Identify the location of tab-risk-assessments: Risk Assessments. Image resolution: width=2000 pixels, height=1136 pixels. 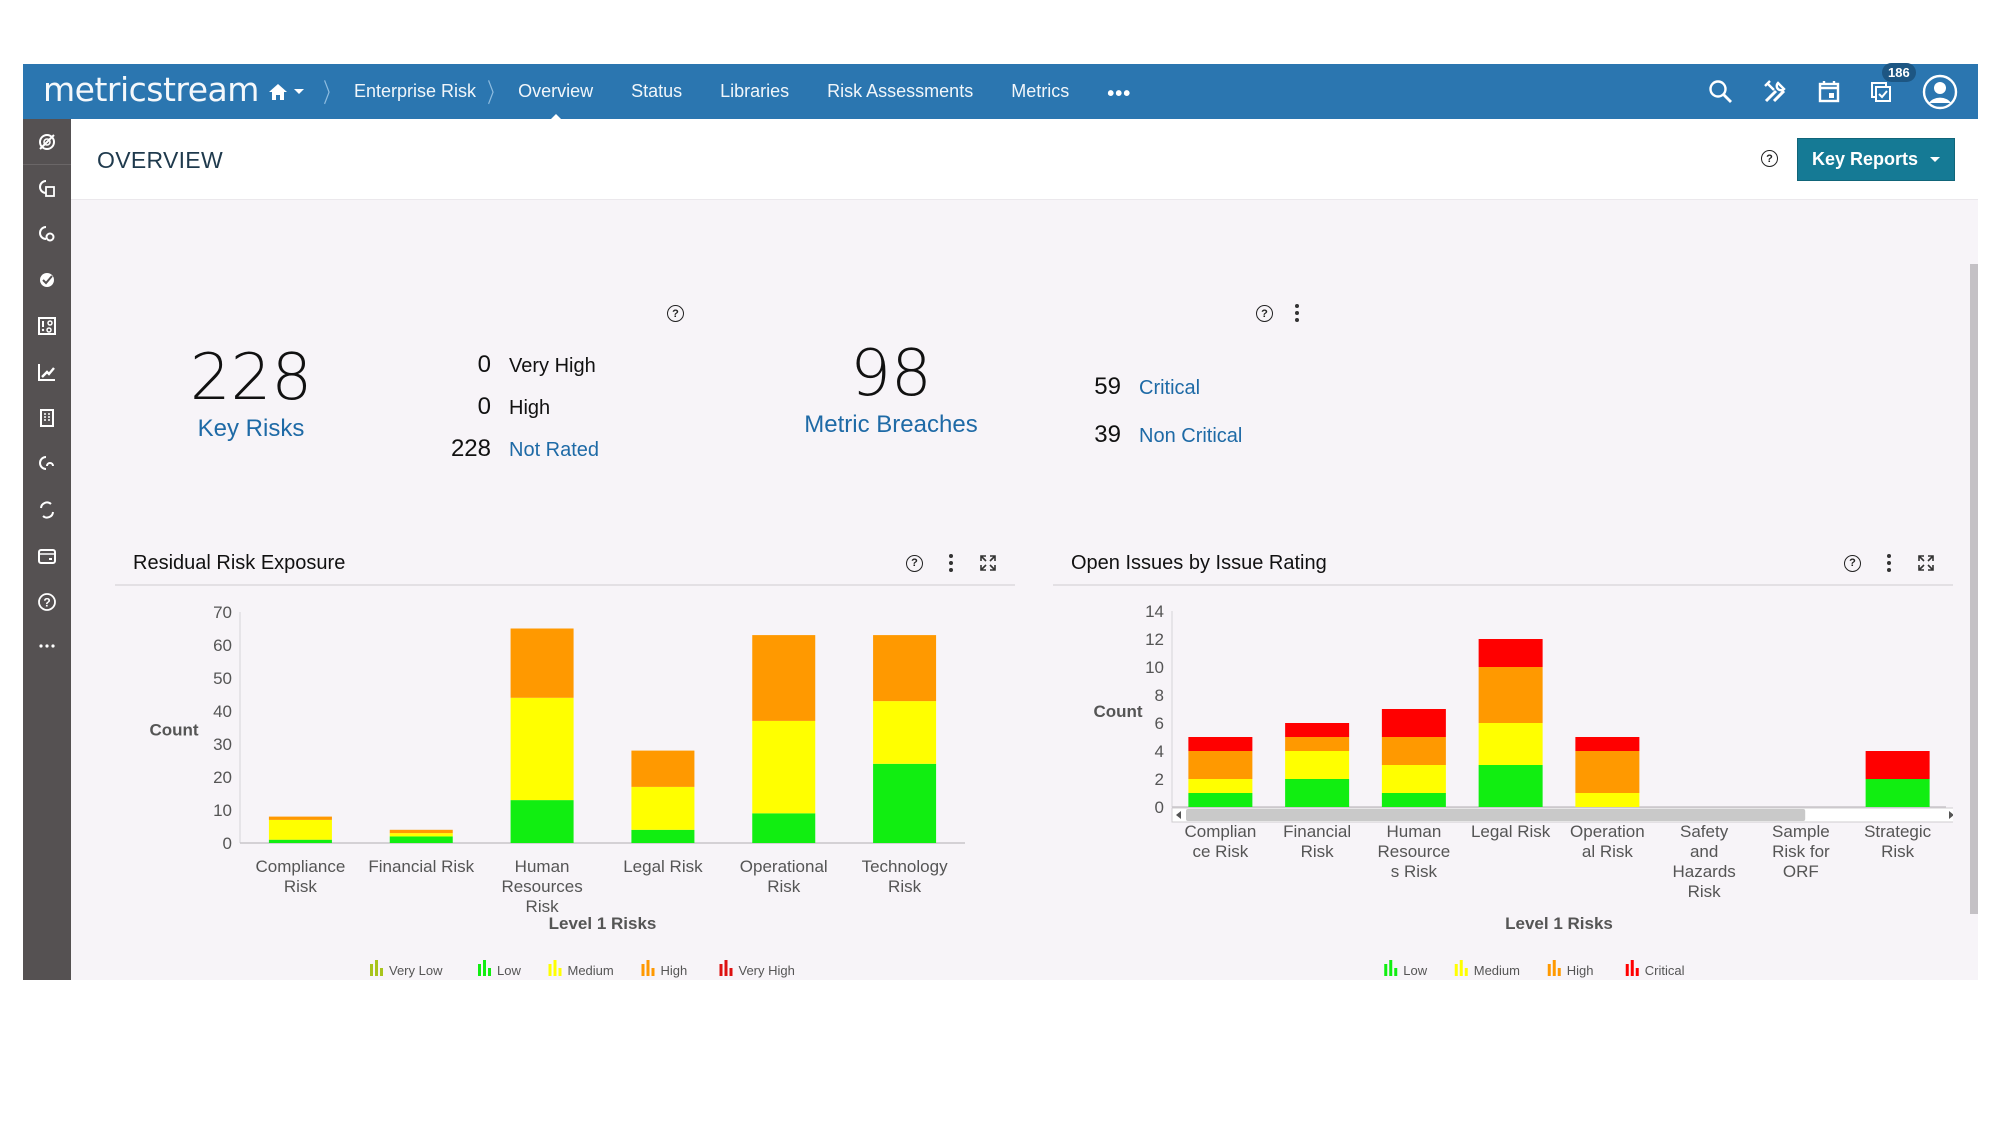
(900, 91).